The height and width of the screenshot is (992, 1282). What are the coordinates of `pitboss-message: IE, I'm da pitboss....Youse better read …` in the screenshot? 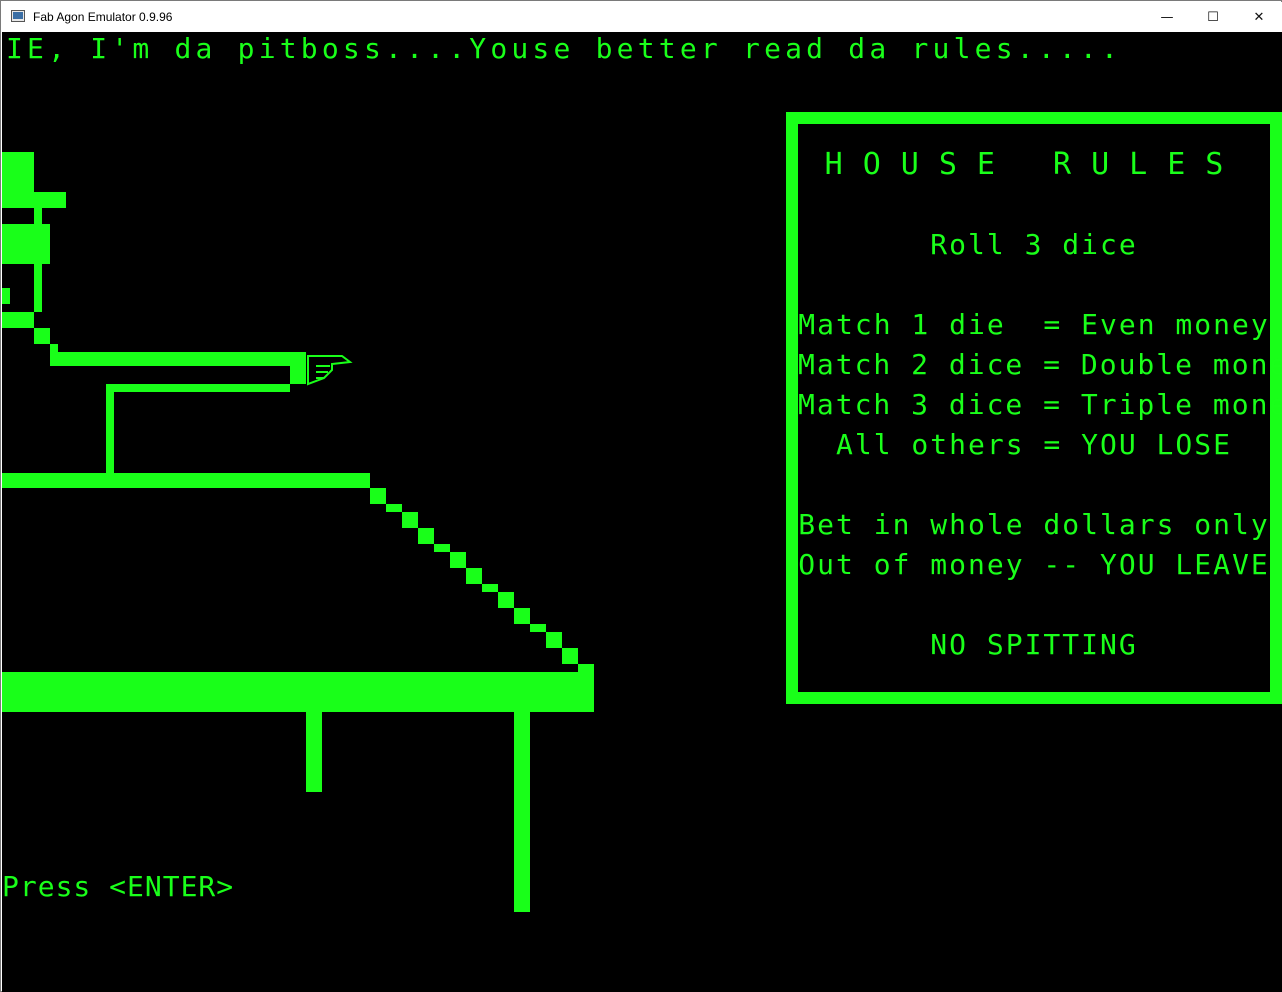 It's located at (564, 48).